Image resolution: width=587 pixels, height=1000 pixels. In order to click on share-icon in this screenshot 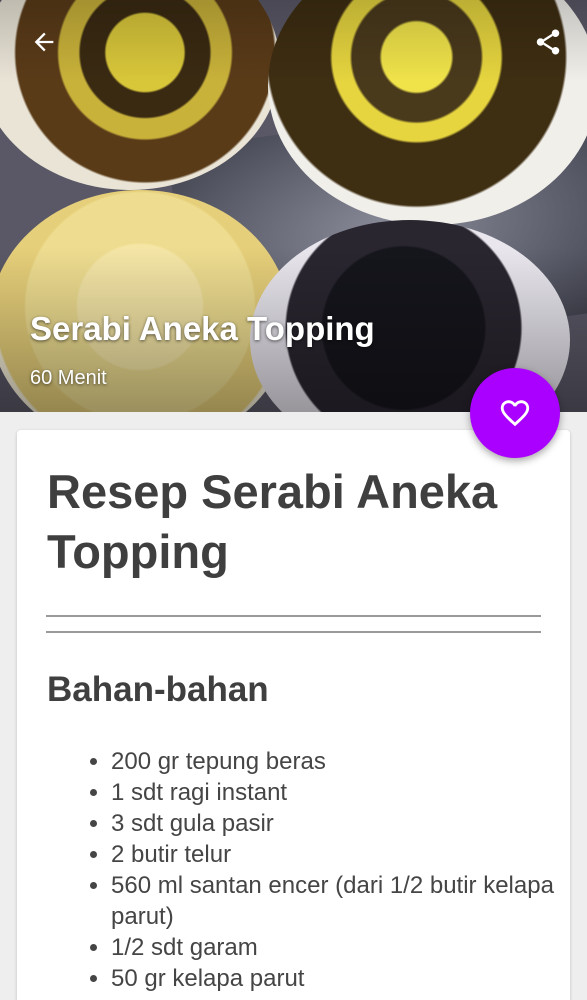, I will do `click(548, 42)`.